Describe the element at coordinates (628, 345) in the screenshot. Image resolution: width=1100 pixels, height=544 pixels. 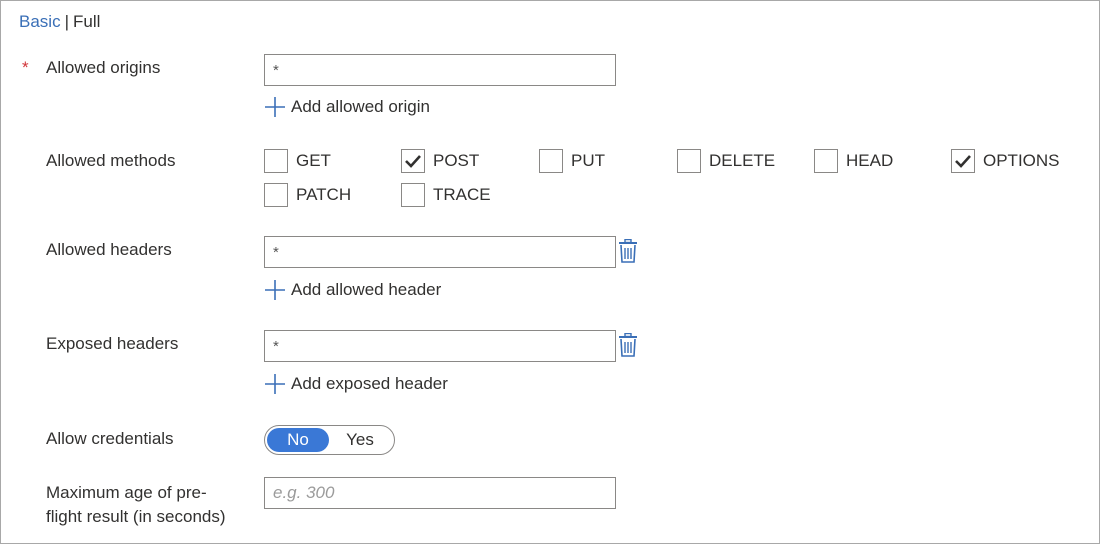
I see `delete-exposed-header-trash-icon` at that location.